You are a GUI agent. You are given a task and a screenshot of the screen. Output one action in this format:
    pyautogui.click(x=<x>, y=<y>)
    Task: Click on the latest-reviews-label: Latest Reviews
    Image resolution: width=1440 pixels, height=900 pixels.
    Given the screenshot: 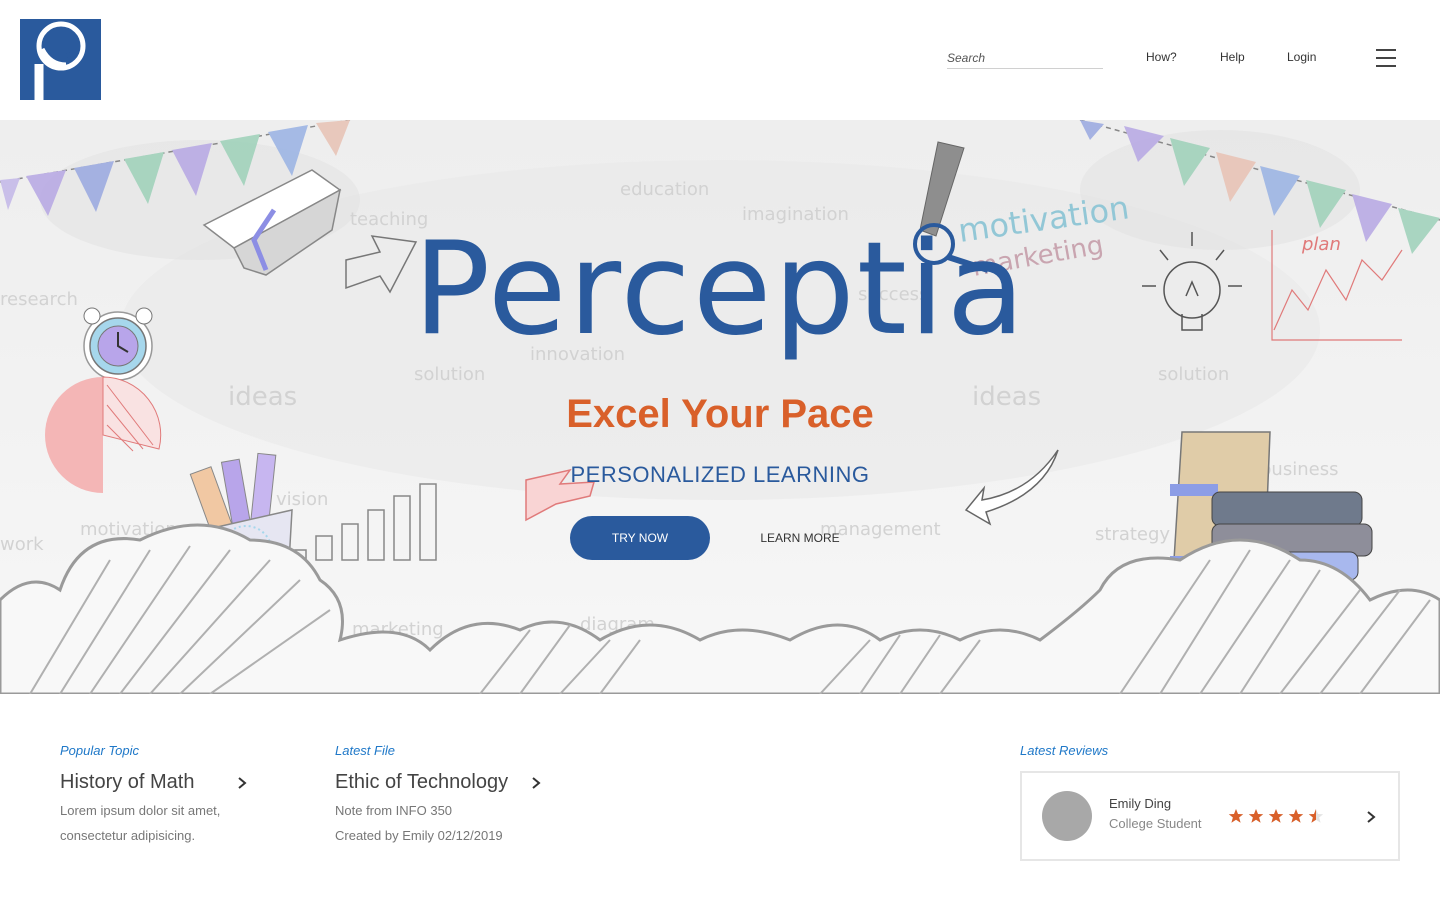 What is the action you would take?
    pyautogui.click(x=1064, y=750)
    